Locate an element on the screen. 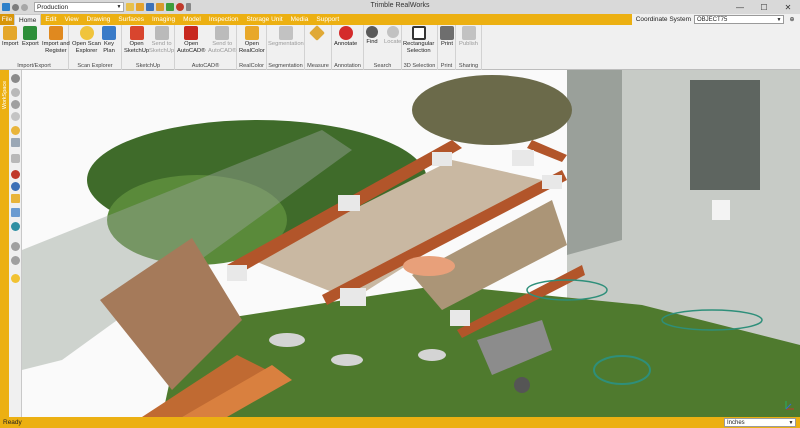  units-select: Inches ▼ is located at coordinates (760, 422).